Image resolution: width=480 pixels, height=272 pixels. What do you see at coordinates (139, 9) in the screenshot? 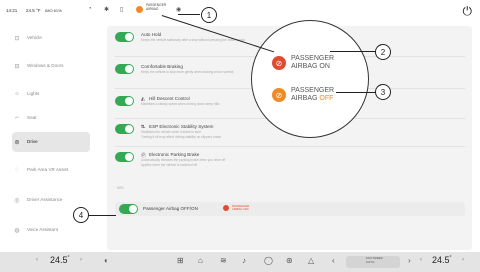
I see `airbag-status-icon` at bounding box center [139, 9].